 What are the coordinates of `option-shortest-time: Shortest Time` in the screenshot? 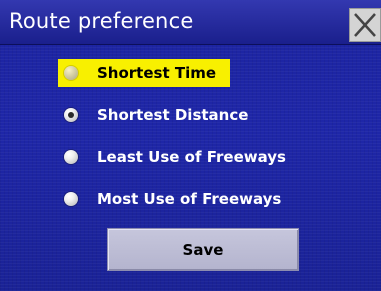 It's located at (193, 73).